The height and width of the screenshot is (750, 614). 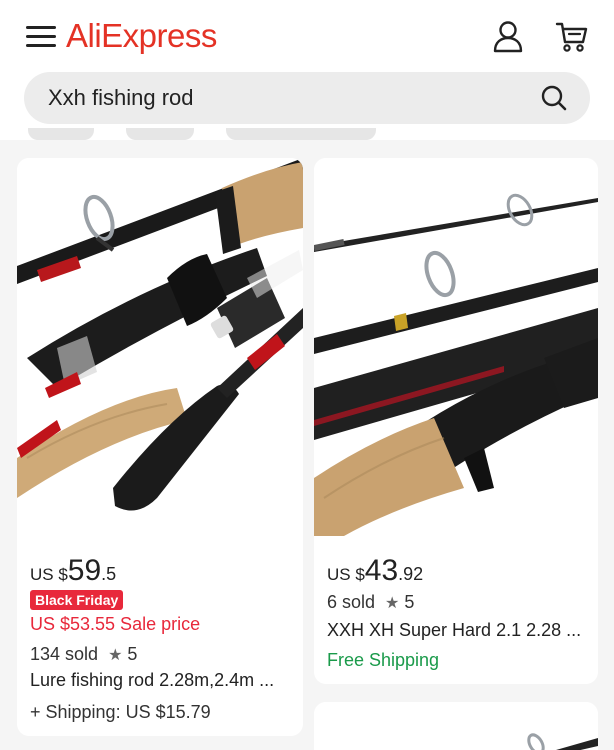 What do you see at coordinates (84, 570) in the screenshot?
I see `price-whole: 59` at bounding box center [84, 570].